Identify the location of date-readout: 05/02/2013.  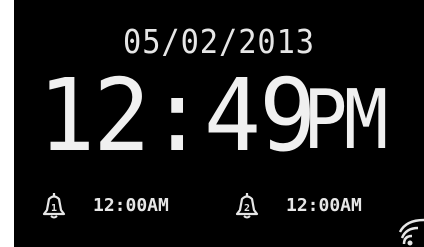
(219, 41).